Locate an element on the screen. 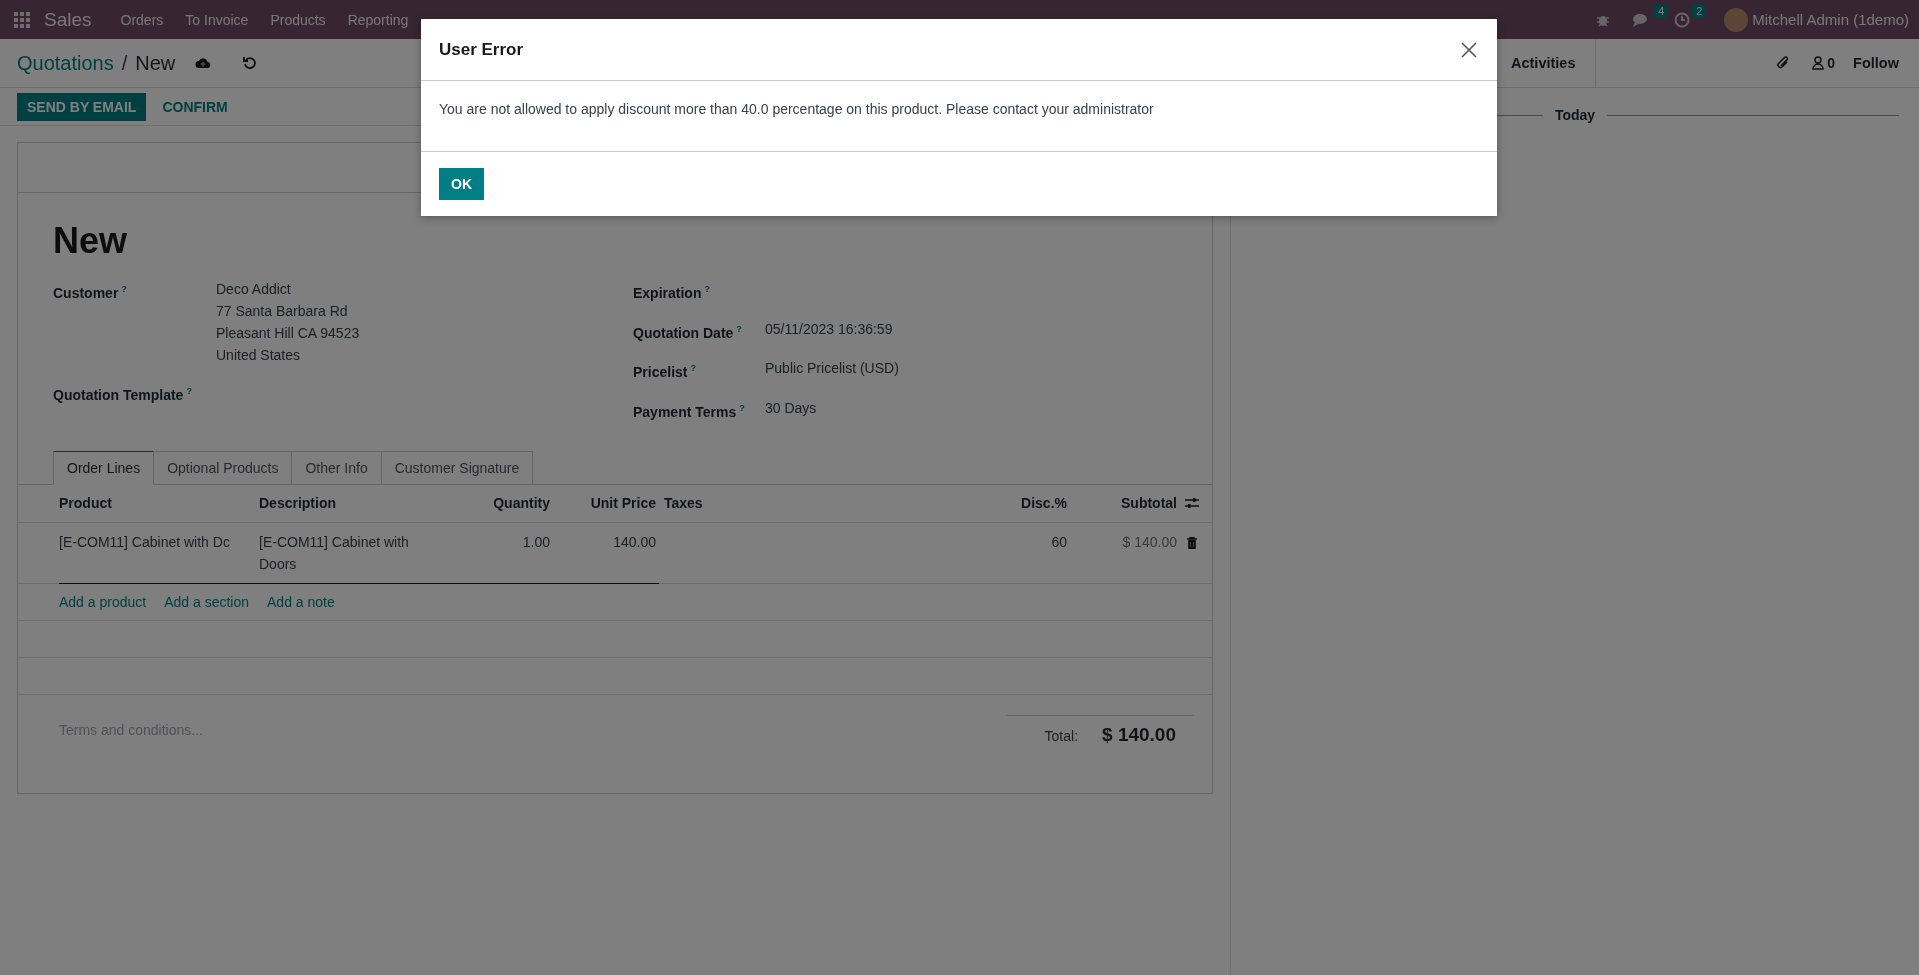 Image resolution: width=1919 pixels, height=975 pixels. table-cell: 140.00 is located at coordinates (605, 541).